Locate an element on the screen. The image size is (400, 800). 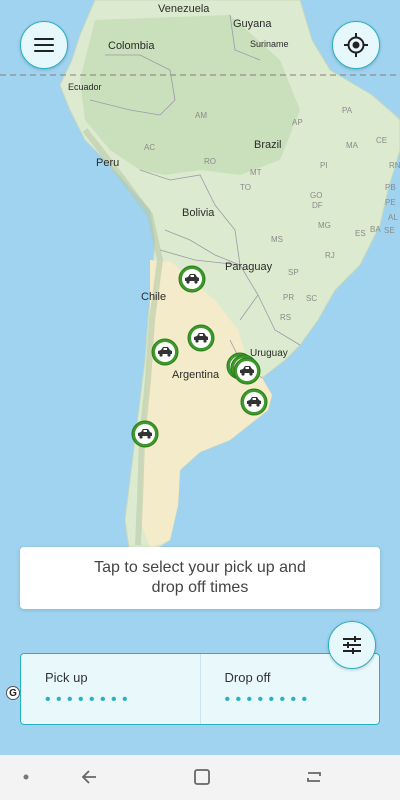
state-label-ba: BA is located at coordinates (375, 229).